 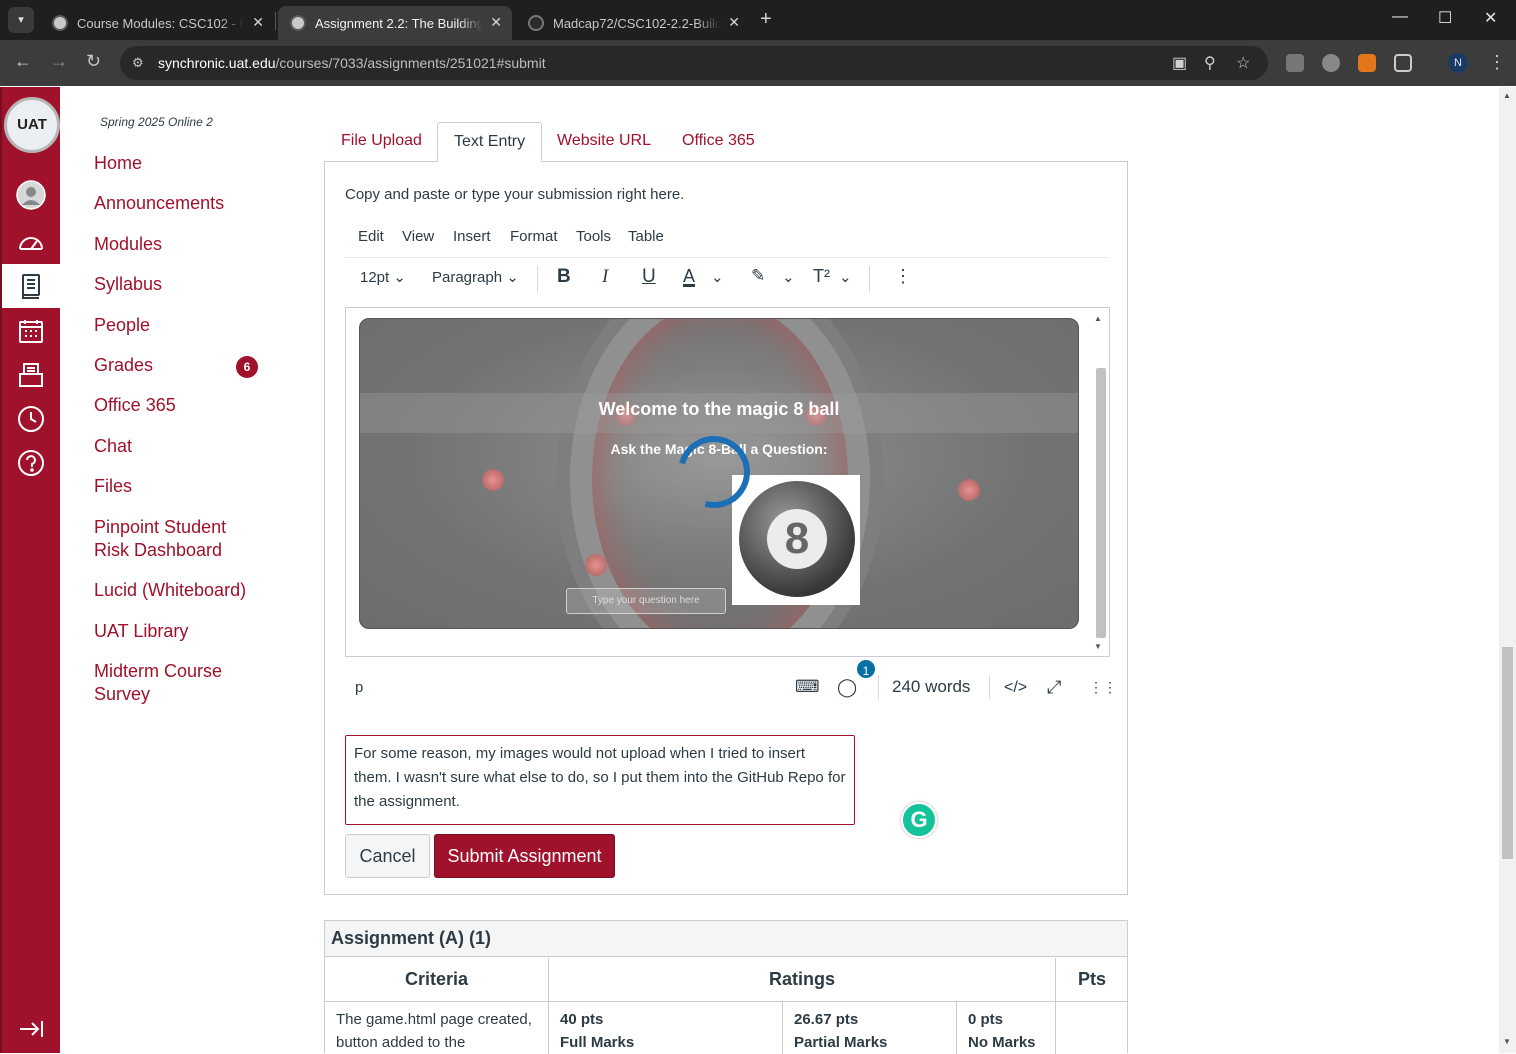 What do you see at coordinates (128, 244) in the screenshot?
I see `course-nav-modules: Modules` at bounding box center [128, 244].